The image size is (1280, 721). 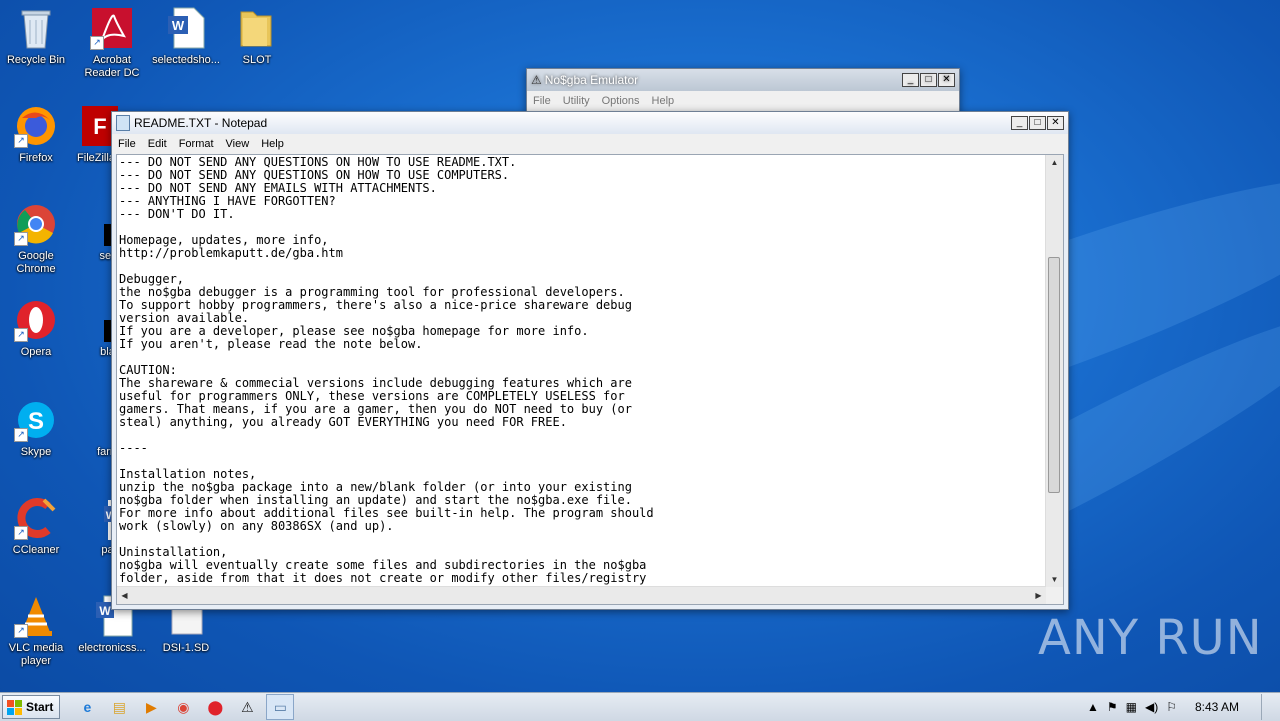 What do you see at coordinates (36, 60) in the screenshot?
I see `icon-label: Recycle Bin` at bounding box center [36, 60].